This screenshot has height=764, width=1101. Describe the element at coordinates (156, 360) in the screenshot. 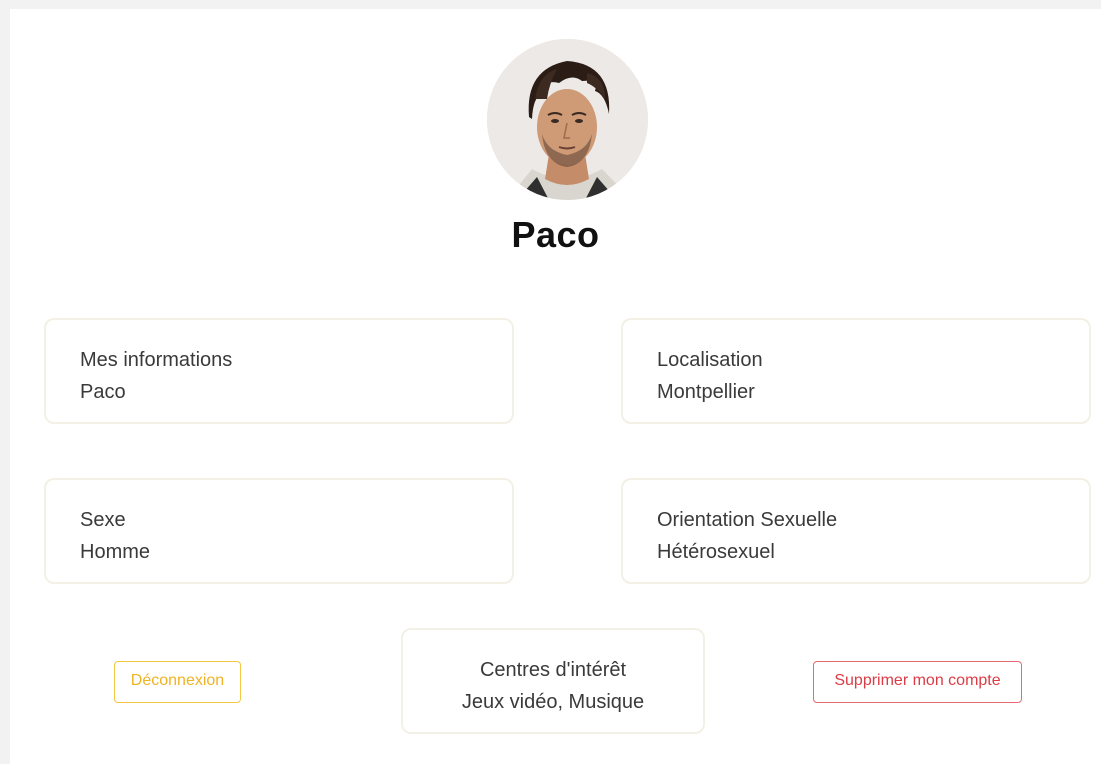

I see `card-title: Mes informations` at that location.